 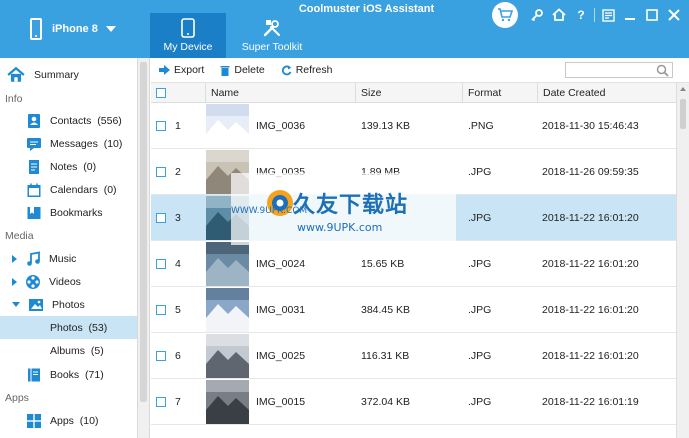 What do you see at coordinates (34, 166) in the screenshot?
I see `notes-icon` at bounding box center [34, 166].